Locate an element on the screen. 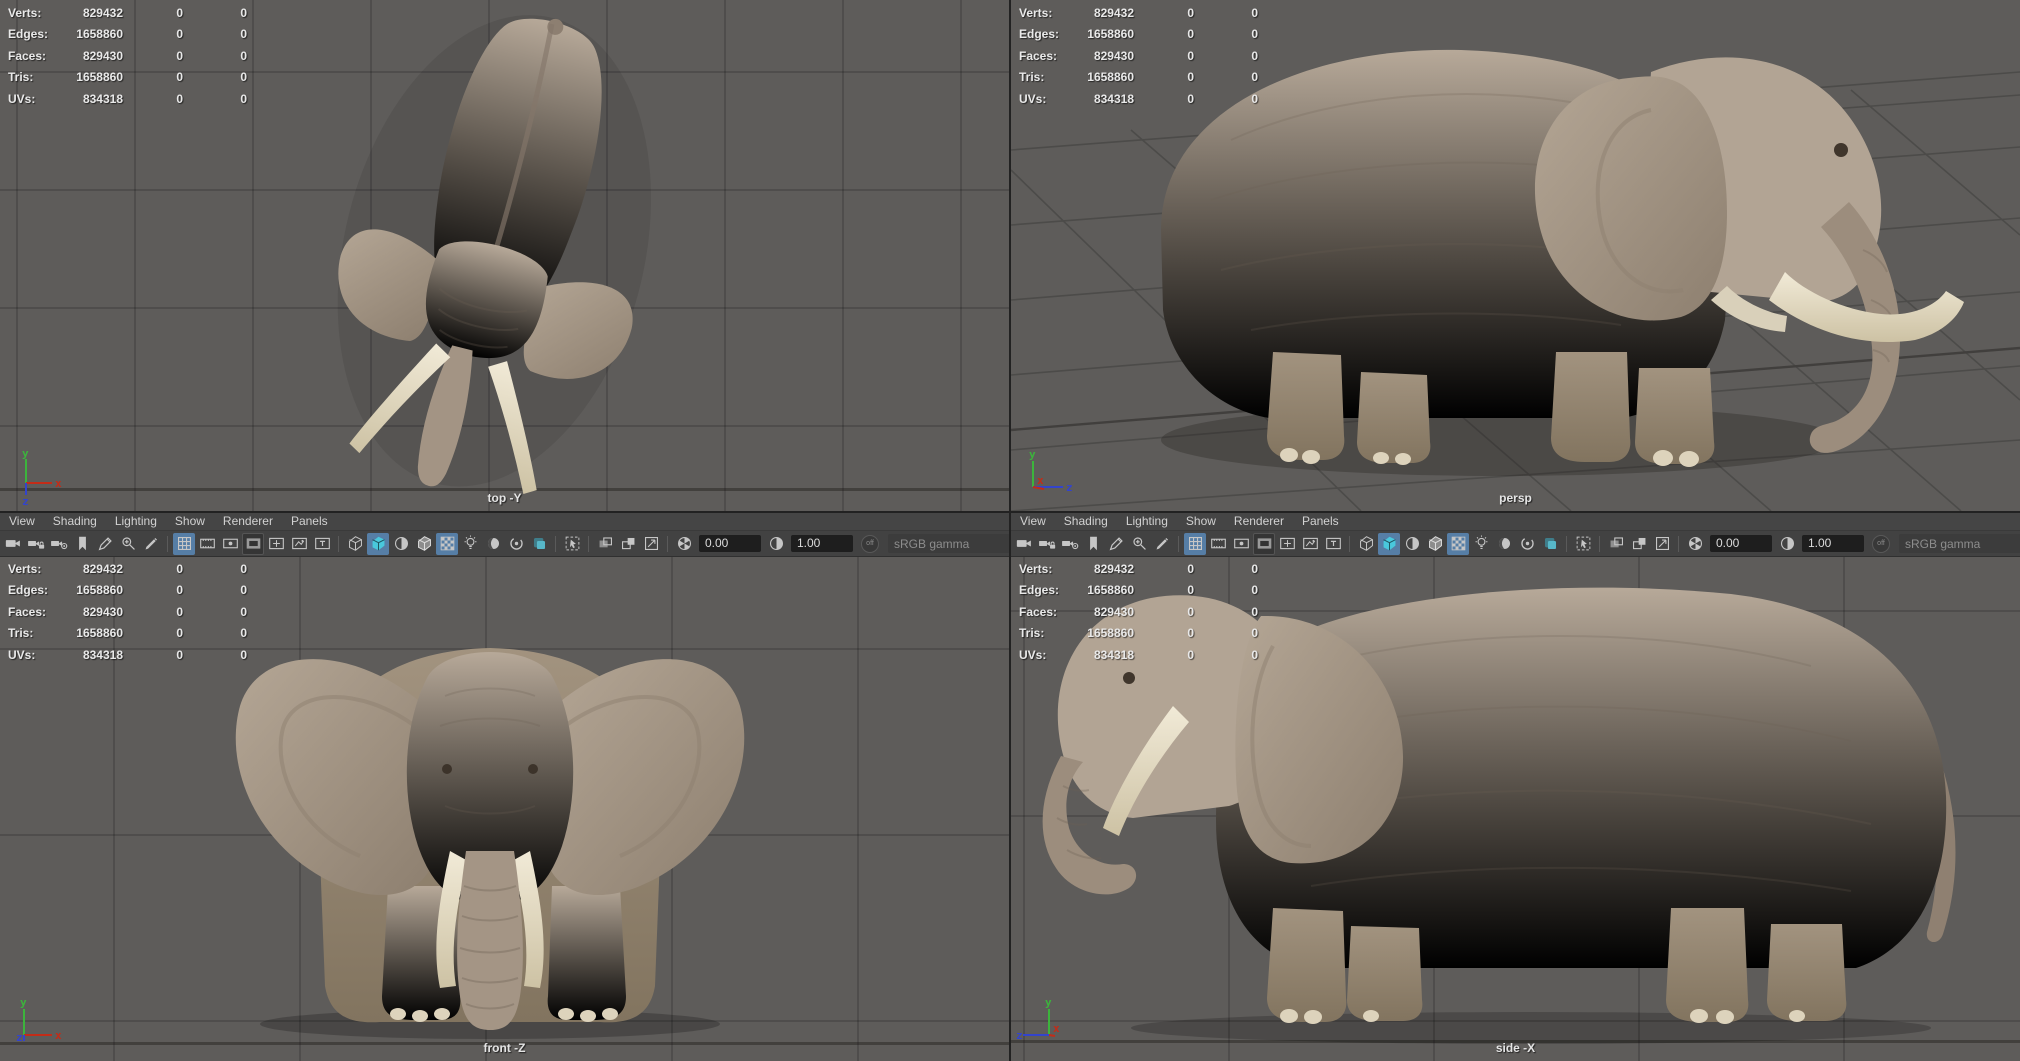  field-chart-icon is located at coordinates (1287, 543).